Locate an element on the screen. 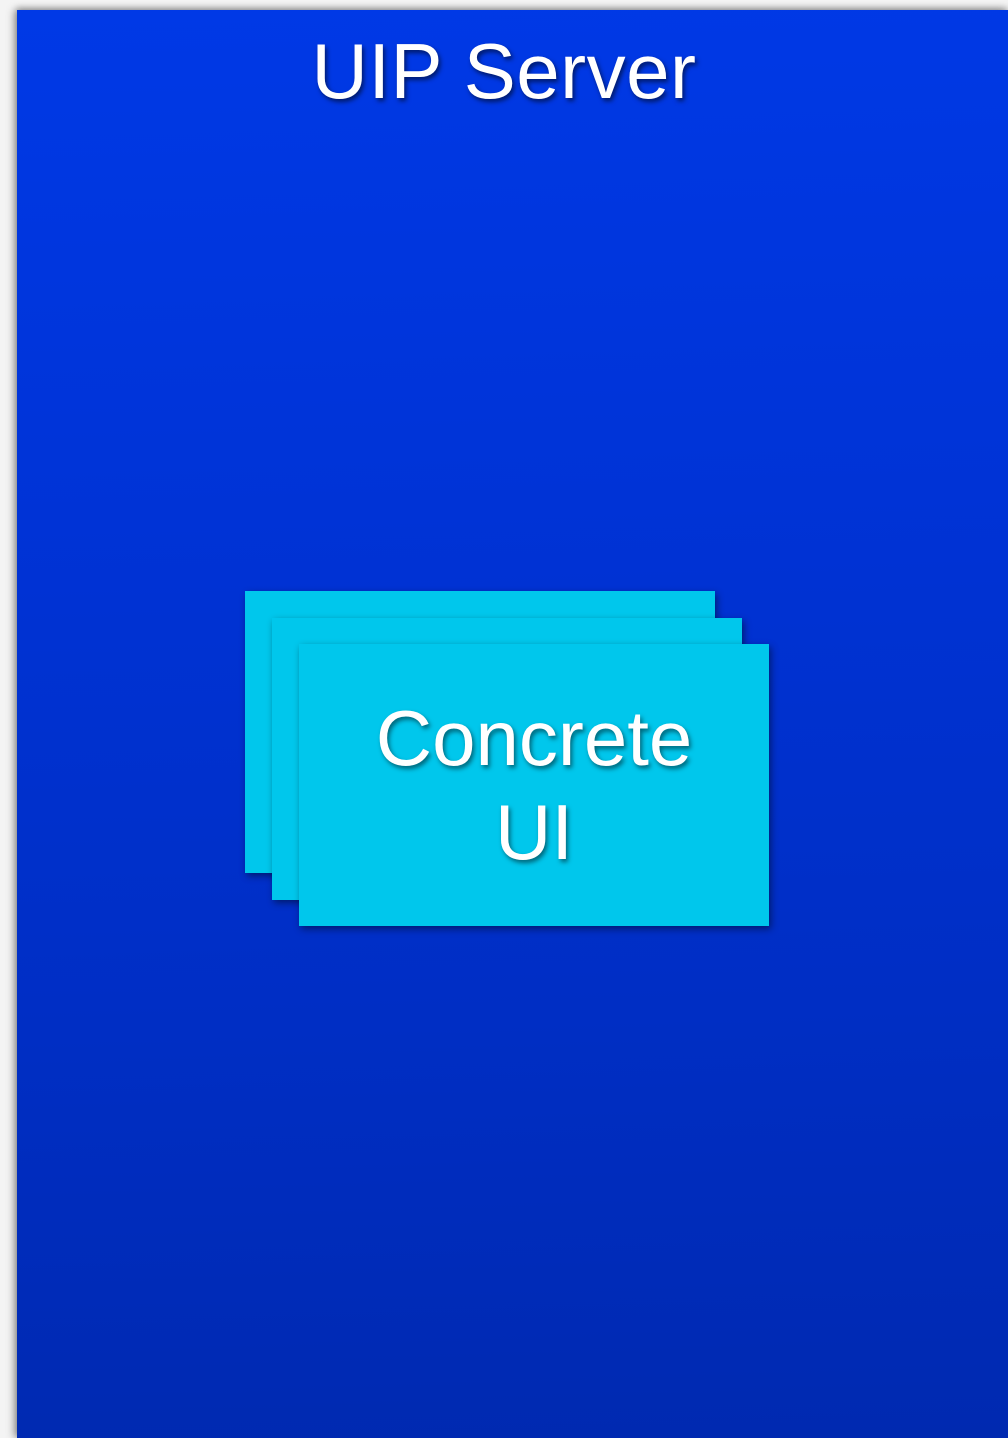  concrete-ui-label: Concrete UI is located at coordinates (534, 785).